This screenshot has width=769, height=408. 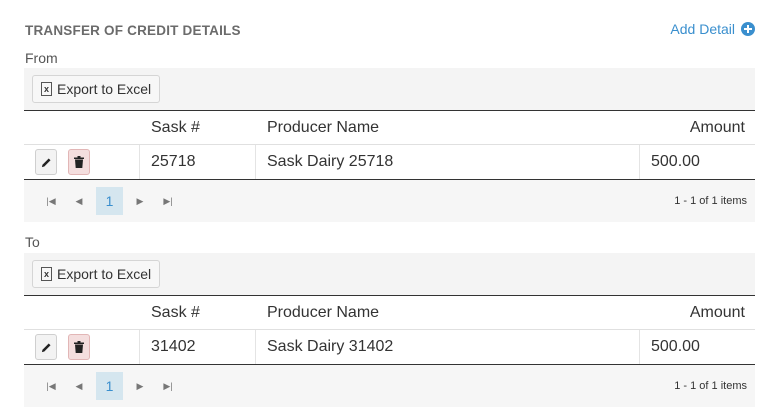 I want to click on page-title: TRANSFER OF CREDIT DETAILS, so click(x=133, y=30).